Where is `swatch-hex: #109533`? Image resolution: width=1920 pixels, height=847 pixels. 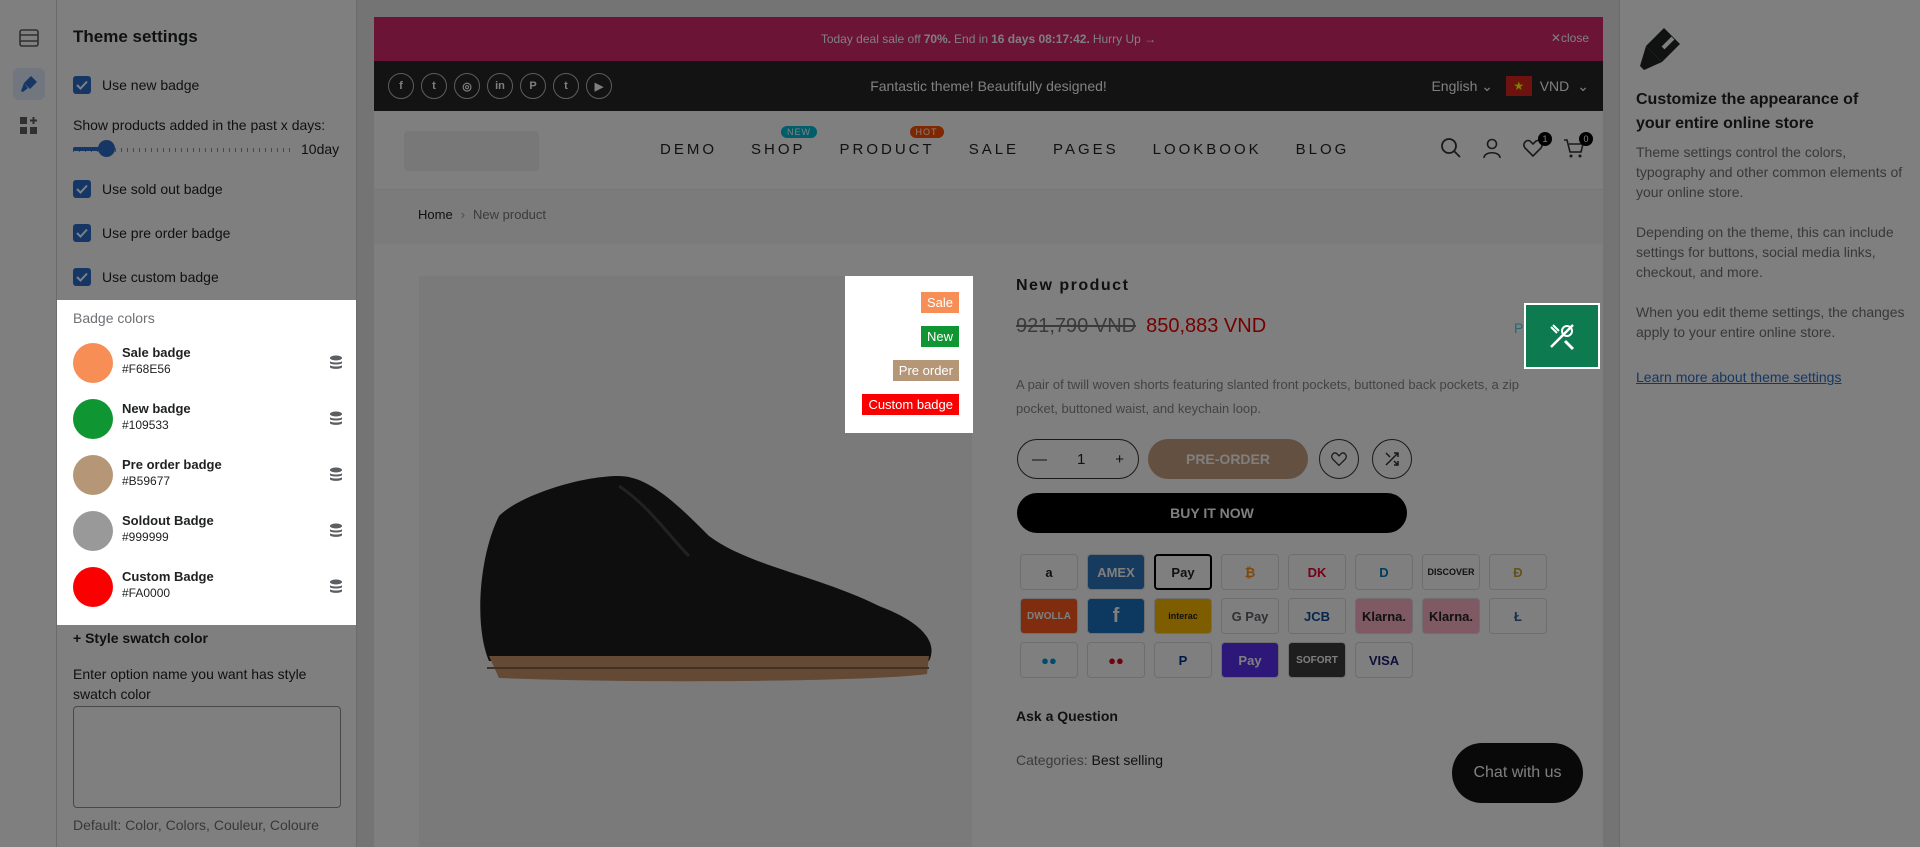 swatch-hex: #109533 is located at coordinates (145, 425).